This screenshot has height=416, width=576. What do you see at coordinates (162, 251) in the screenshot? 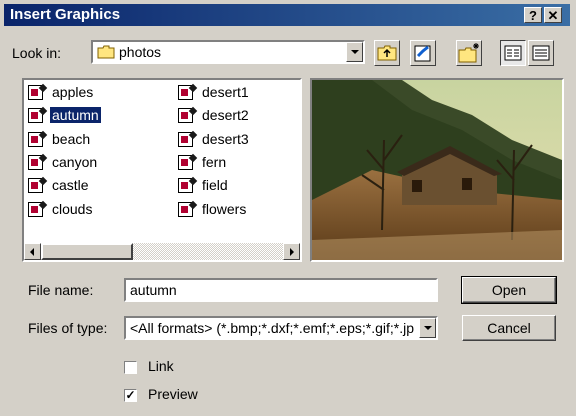
I see `horizontal-scrollbar` at bounding box center [162, 251].